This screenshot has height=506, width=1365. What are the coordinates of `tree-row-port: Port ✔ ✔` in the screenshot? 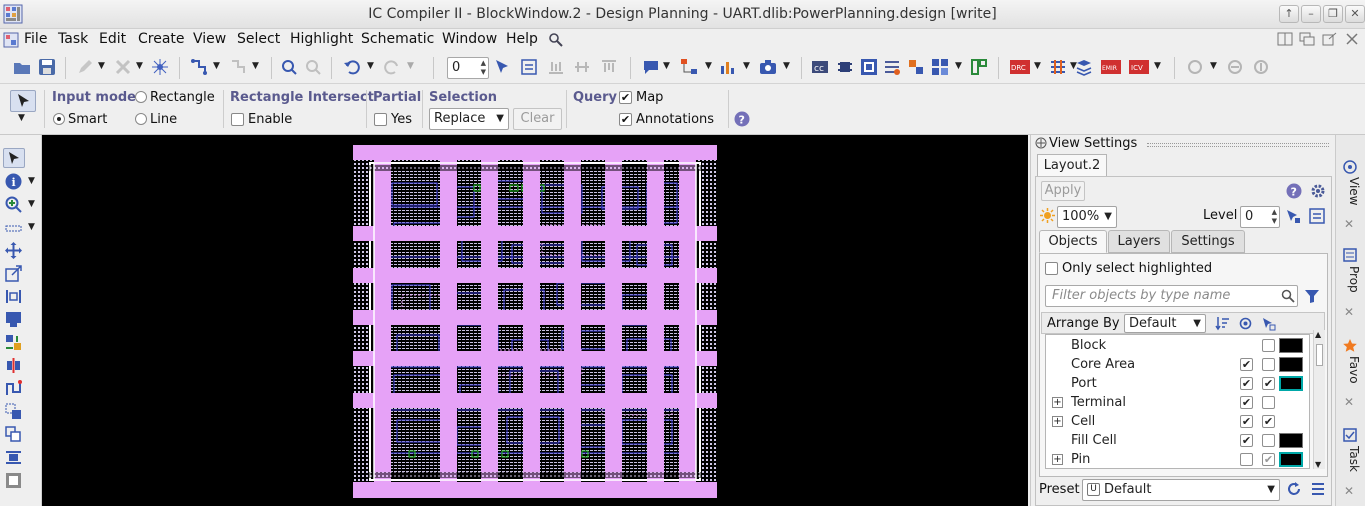 It's located at (1177, 383).